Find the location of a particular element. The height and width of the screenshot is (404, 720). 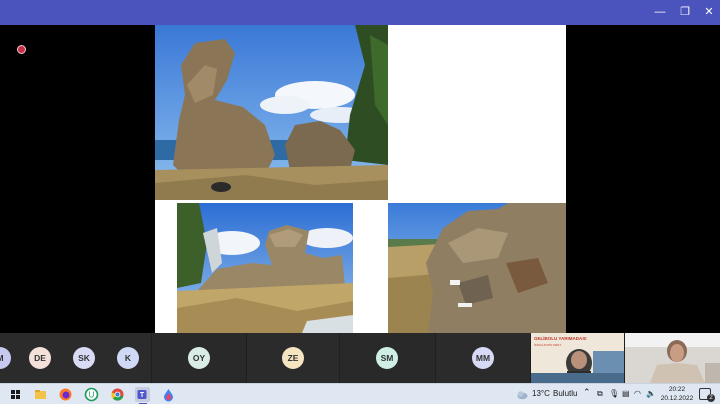

restore-button: ❐ is located at coordinates (685, 12).